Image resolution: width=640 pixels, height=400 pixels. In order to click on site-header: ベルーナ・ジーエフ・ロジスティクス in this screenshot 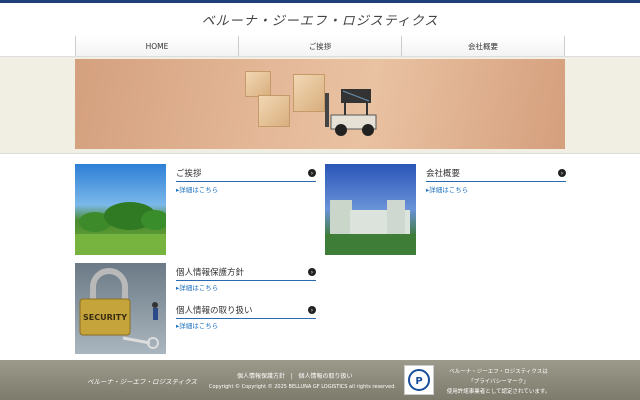, I will do `click(320, 19)`.